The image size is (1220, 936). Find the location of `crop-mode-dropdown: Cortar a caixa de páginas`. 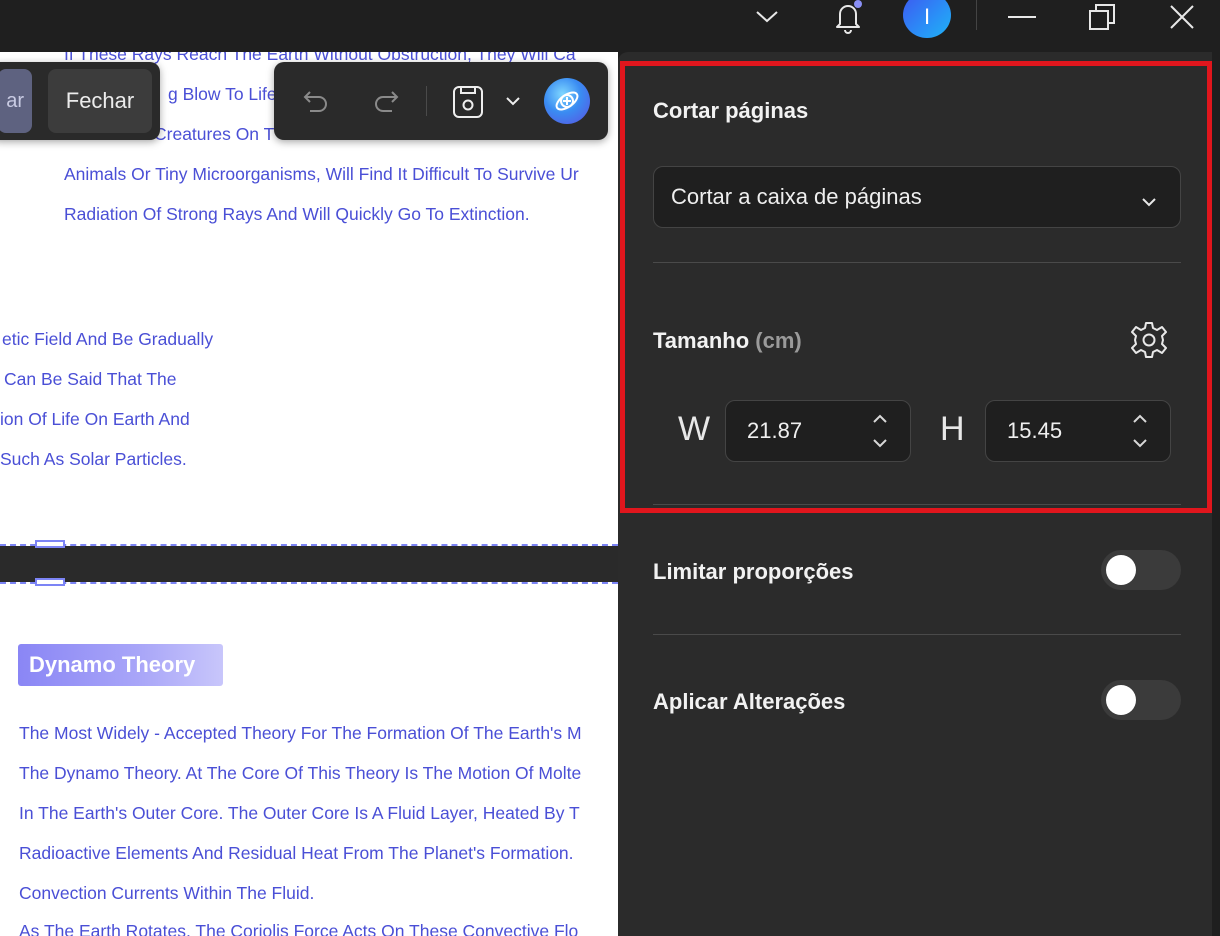

crop-mode-dropdown: Cortar a caixa de páginas is located at coordinates (917, 197).